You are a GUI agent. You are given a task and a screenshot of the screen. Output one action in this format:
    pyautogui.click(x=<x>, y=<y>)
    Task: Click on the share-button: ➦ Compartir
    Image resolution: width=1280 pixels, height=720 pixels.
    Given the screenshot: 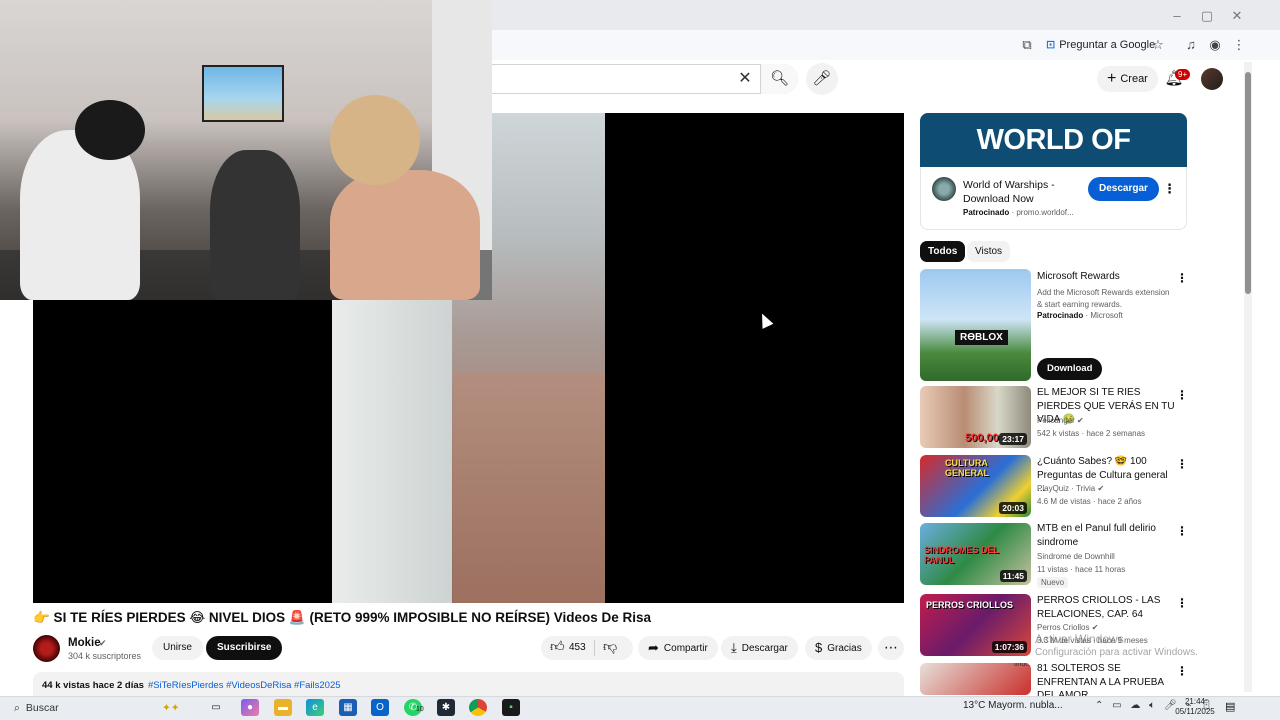 What is the action you would take?
    pyautogui.click(x=678, y=648)
    